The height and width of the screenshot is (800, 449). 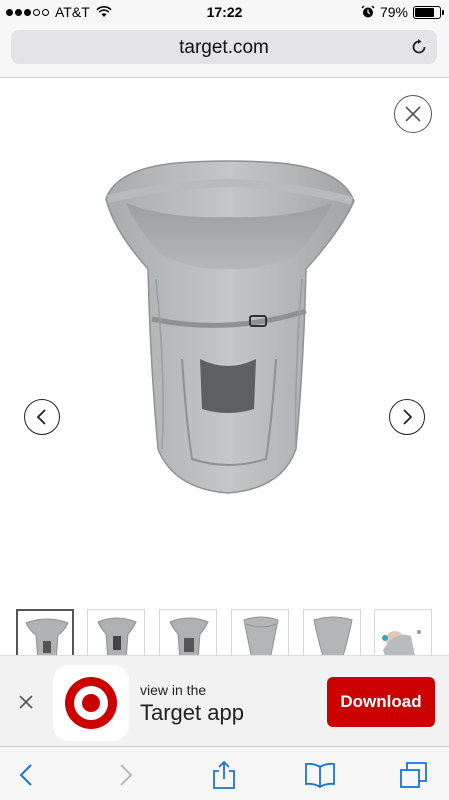 I want to click on battery-icon, so click(x=428, y=12).